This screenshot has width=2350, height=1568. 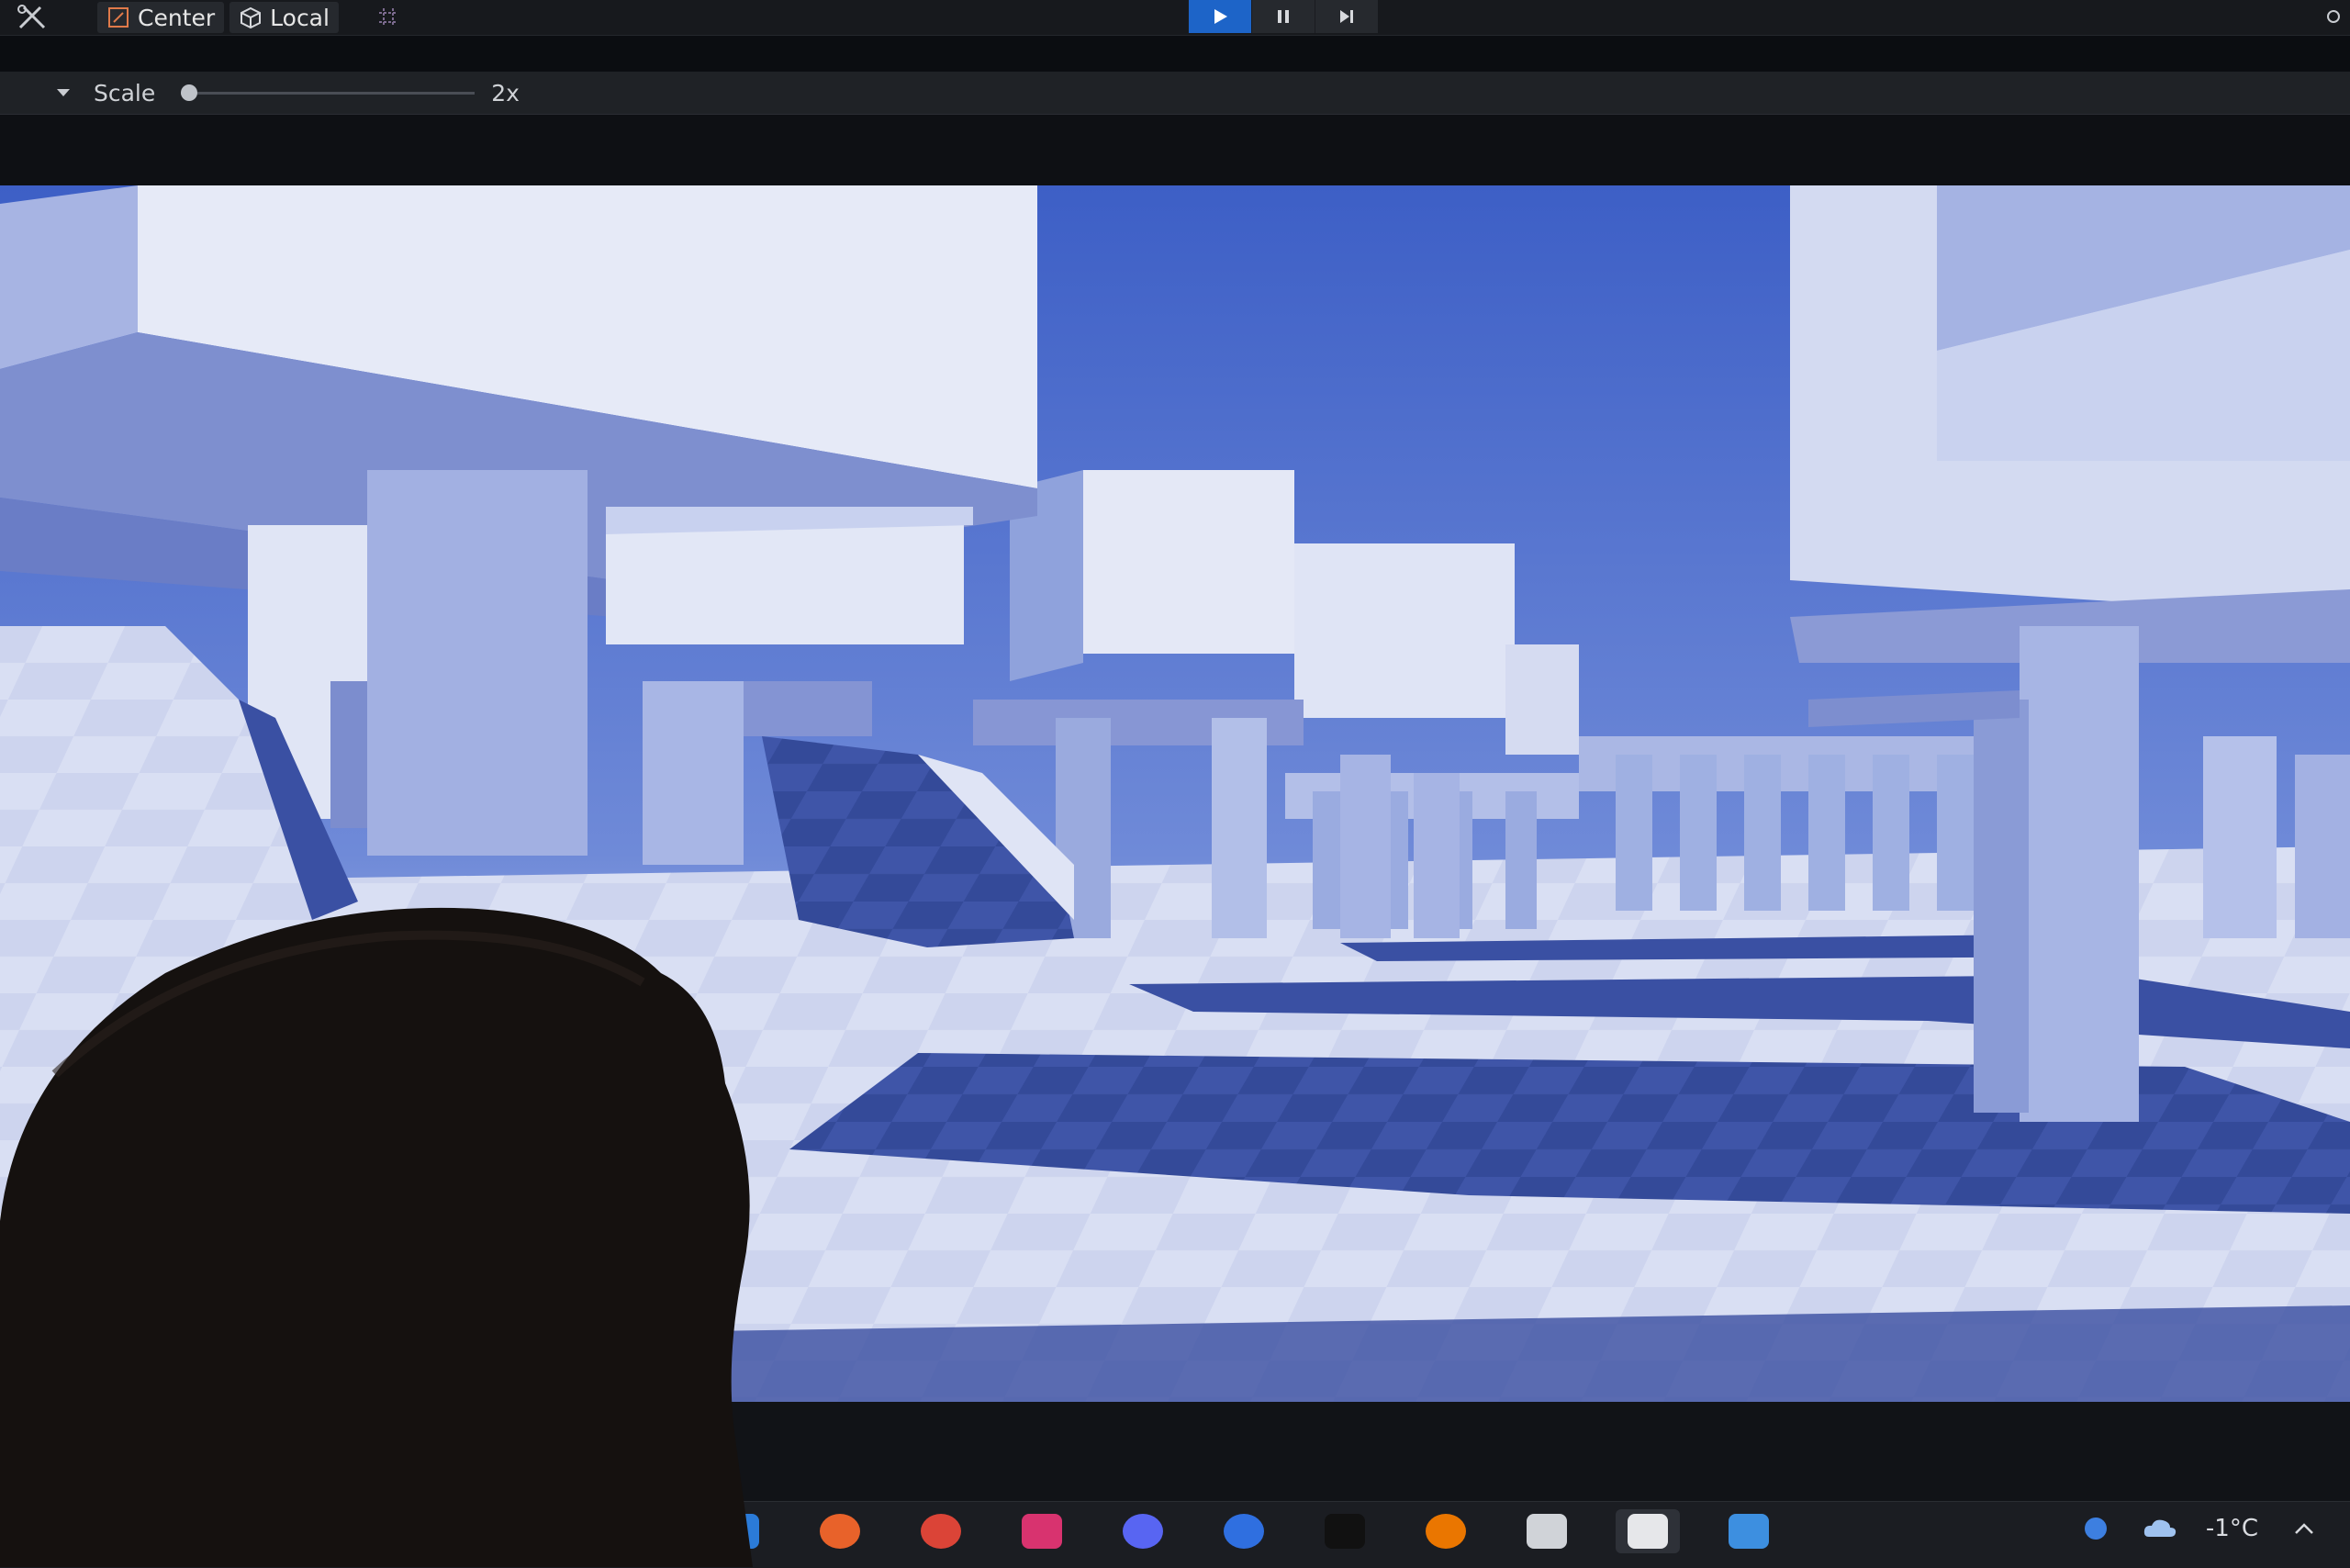 What do you see at coordinates (739, 1531) in the screenshot?
I see `mail-icon` at bounding box center [739, 1531].